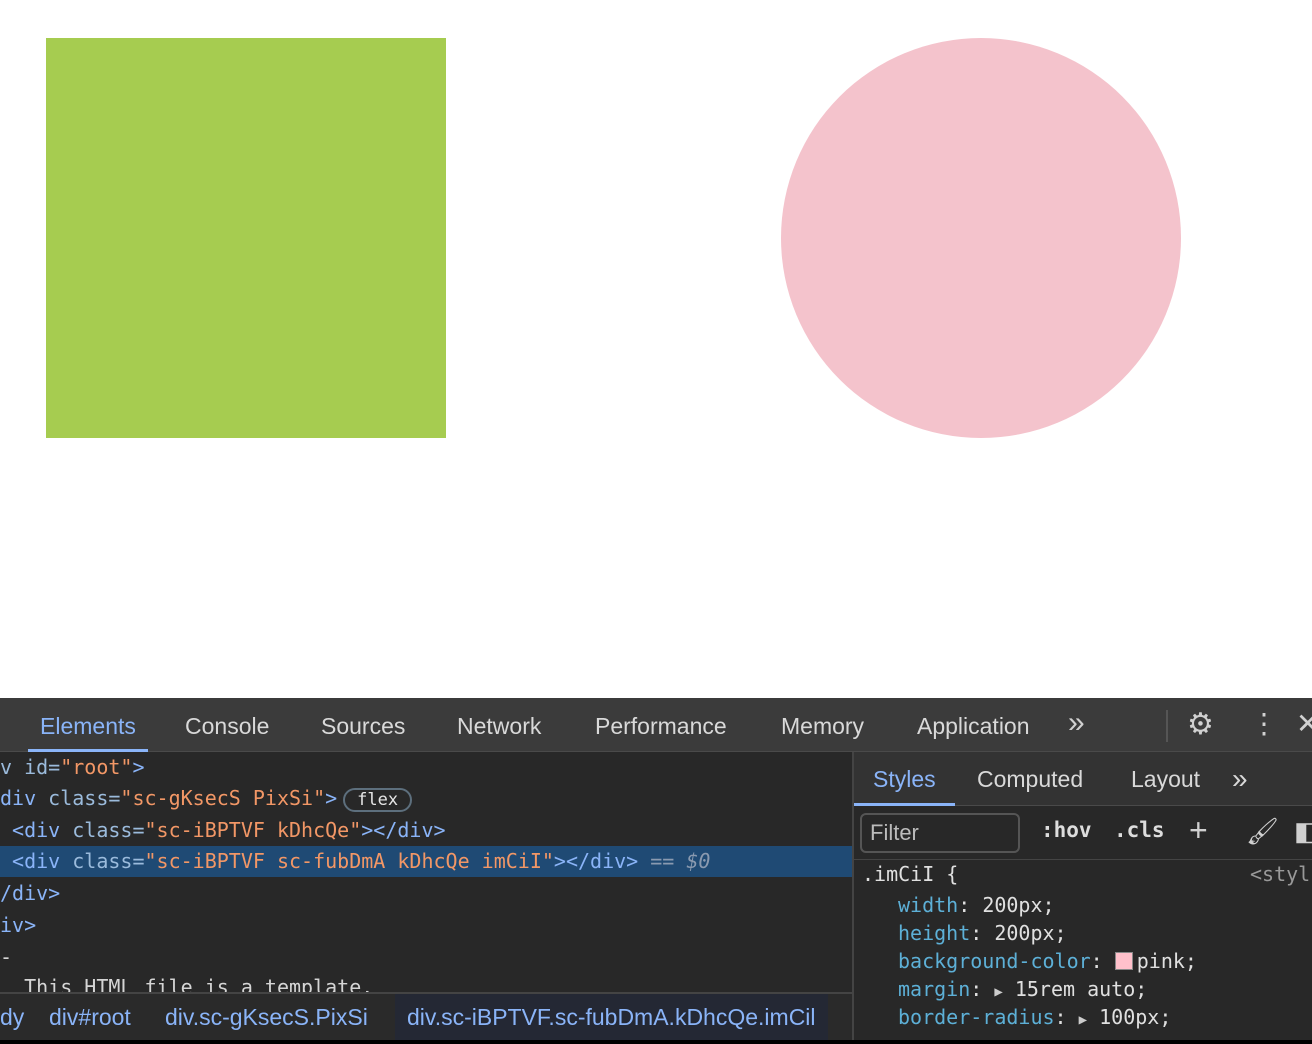  Describe the element at coordinates (904, 779) in the screenshot. I see `tab-styles: Styles` at that location.